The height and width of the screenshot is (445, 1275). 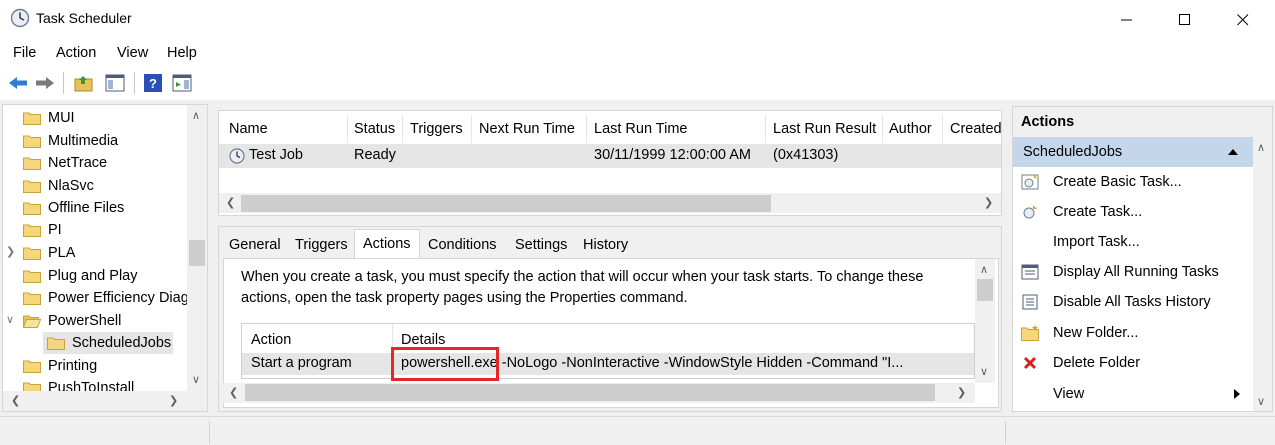 I want to click on tree-item: ❯ PLA, so click(x=95, y=253).